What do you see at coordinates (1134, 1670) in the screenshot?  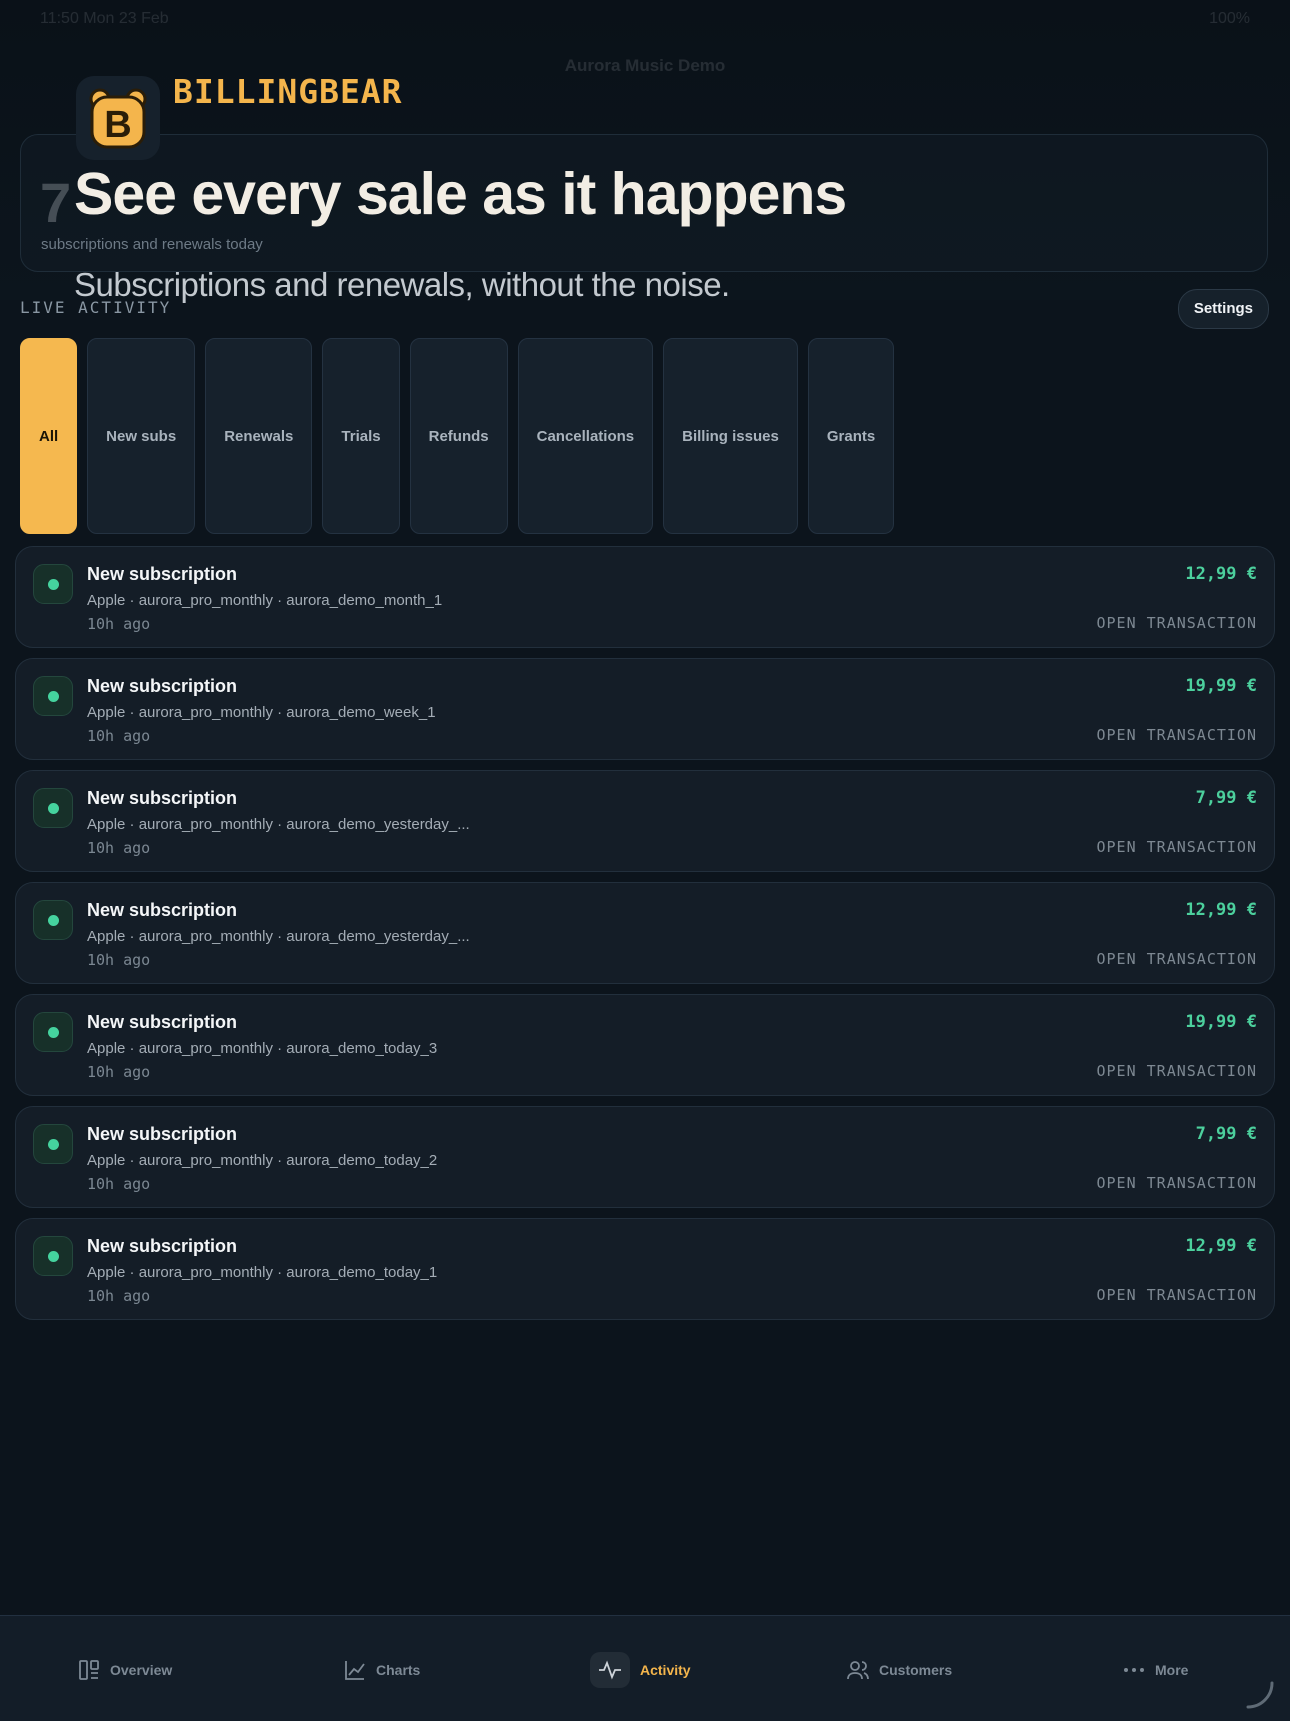 I see `more-icon` at bounding box center [1134, 1670].